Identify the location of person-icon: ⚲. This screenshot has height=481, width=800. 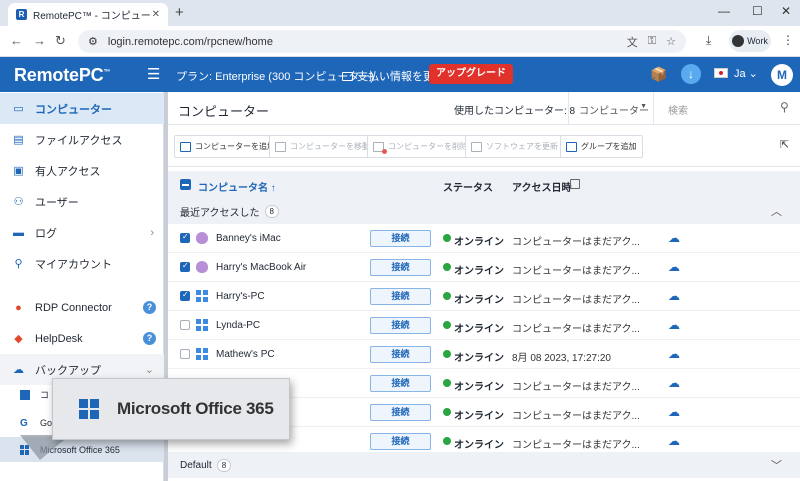
(18, 264).